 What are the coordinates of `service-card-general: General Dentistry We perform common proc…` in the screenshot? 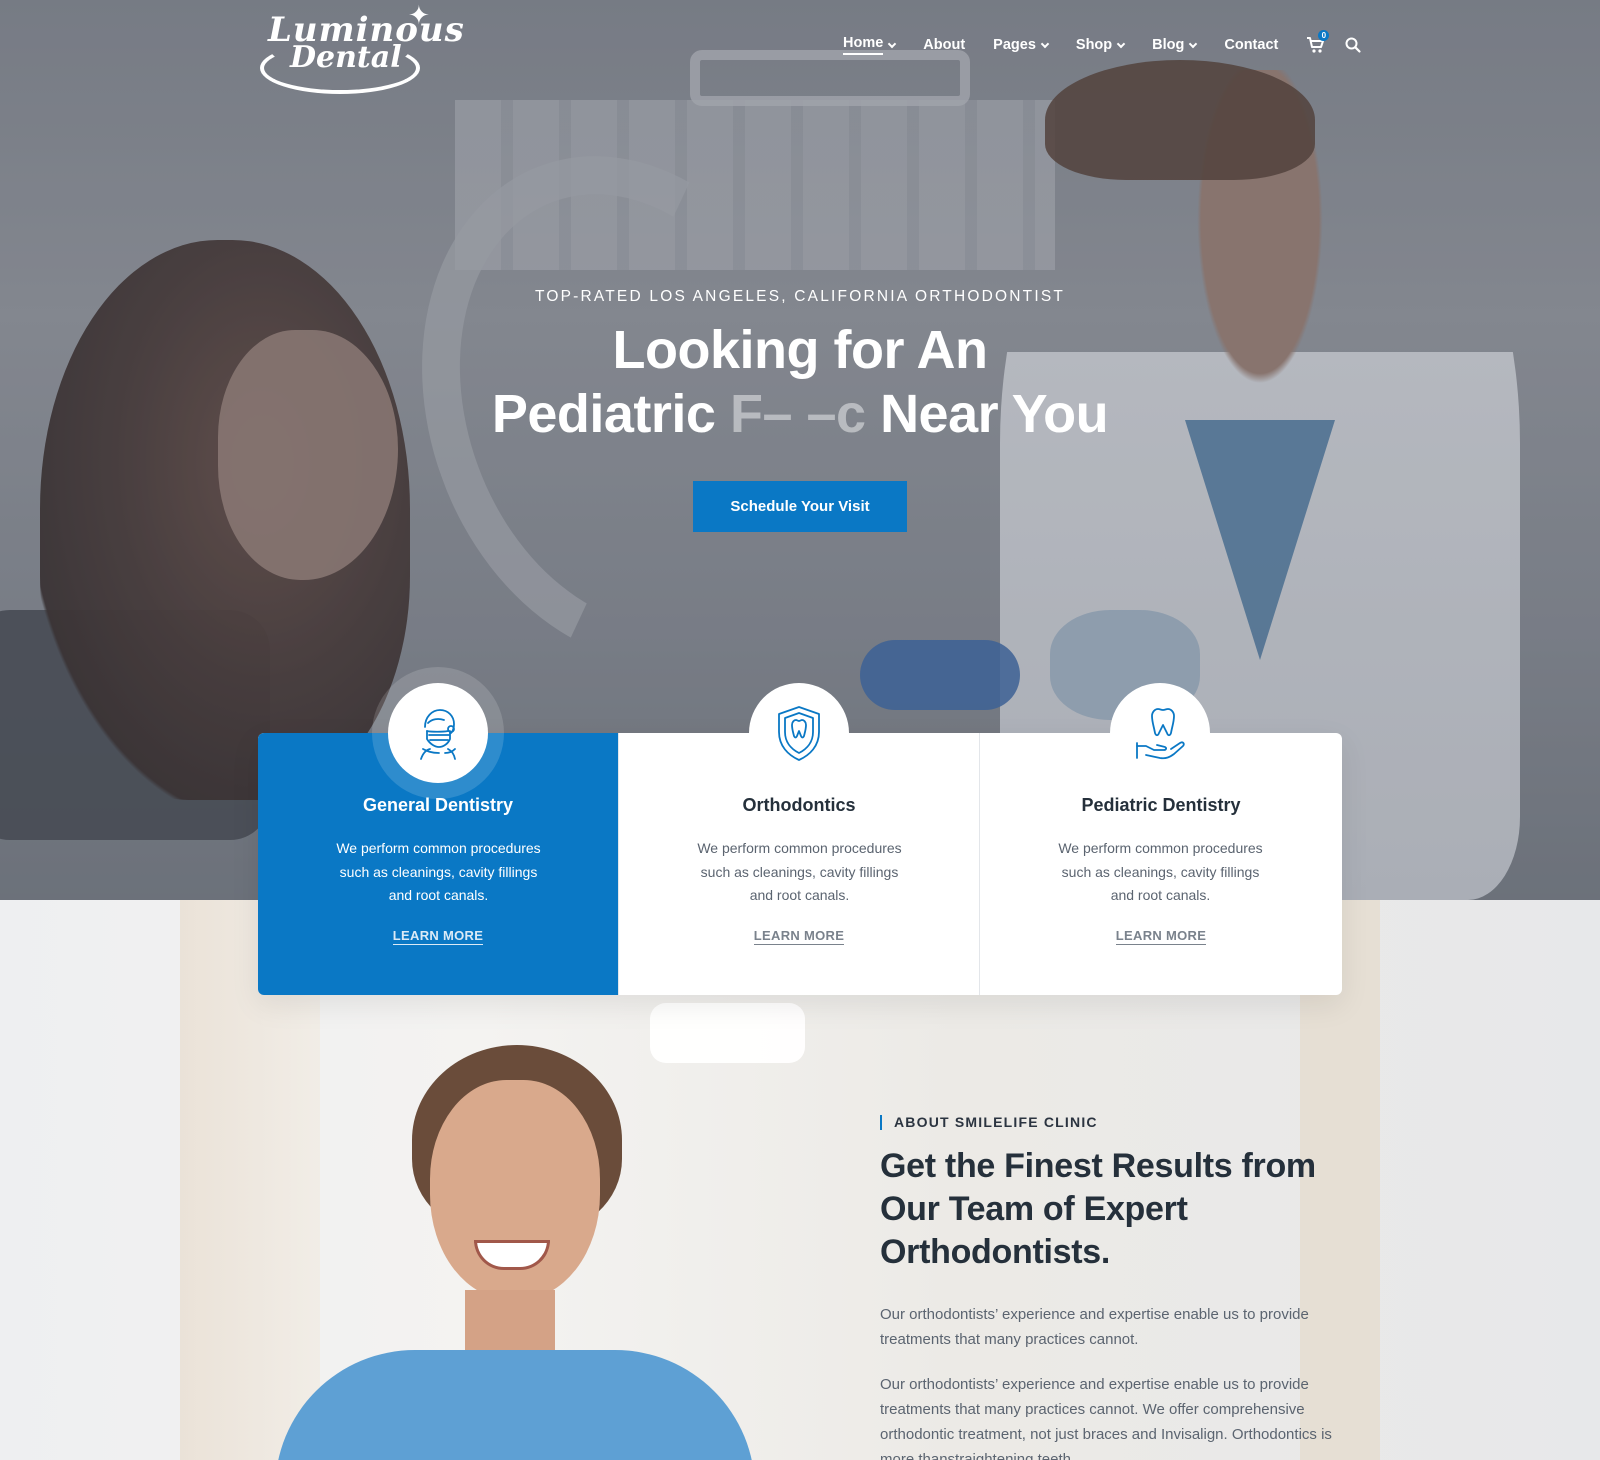 It's located at (438, 839).